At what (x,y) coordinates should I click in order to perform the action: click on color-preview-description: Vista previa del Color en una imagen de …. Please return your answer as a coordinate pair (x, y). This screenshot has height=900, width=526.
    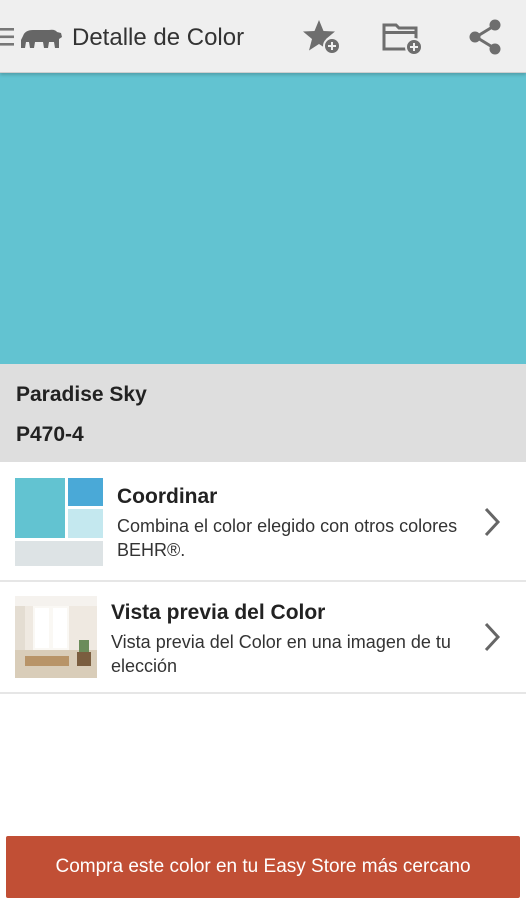
    Looking at the image, I should click on (281, 654).